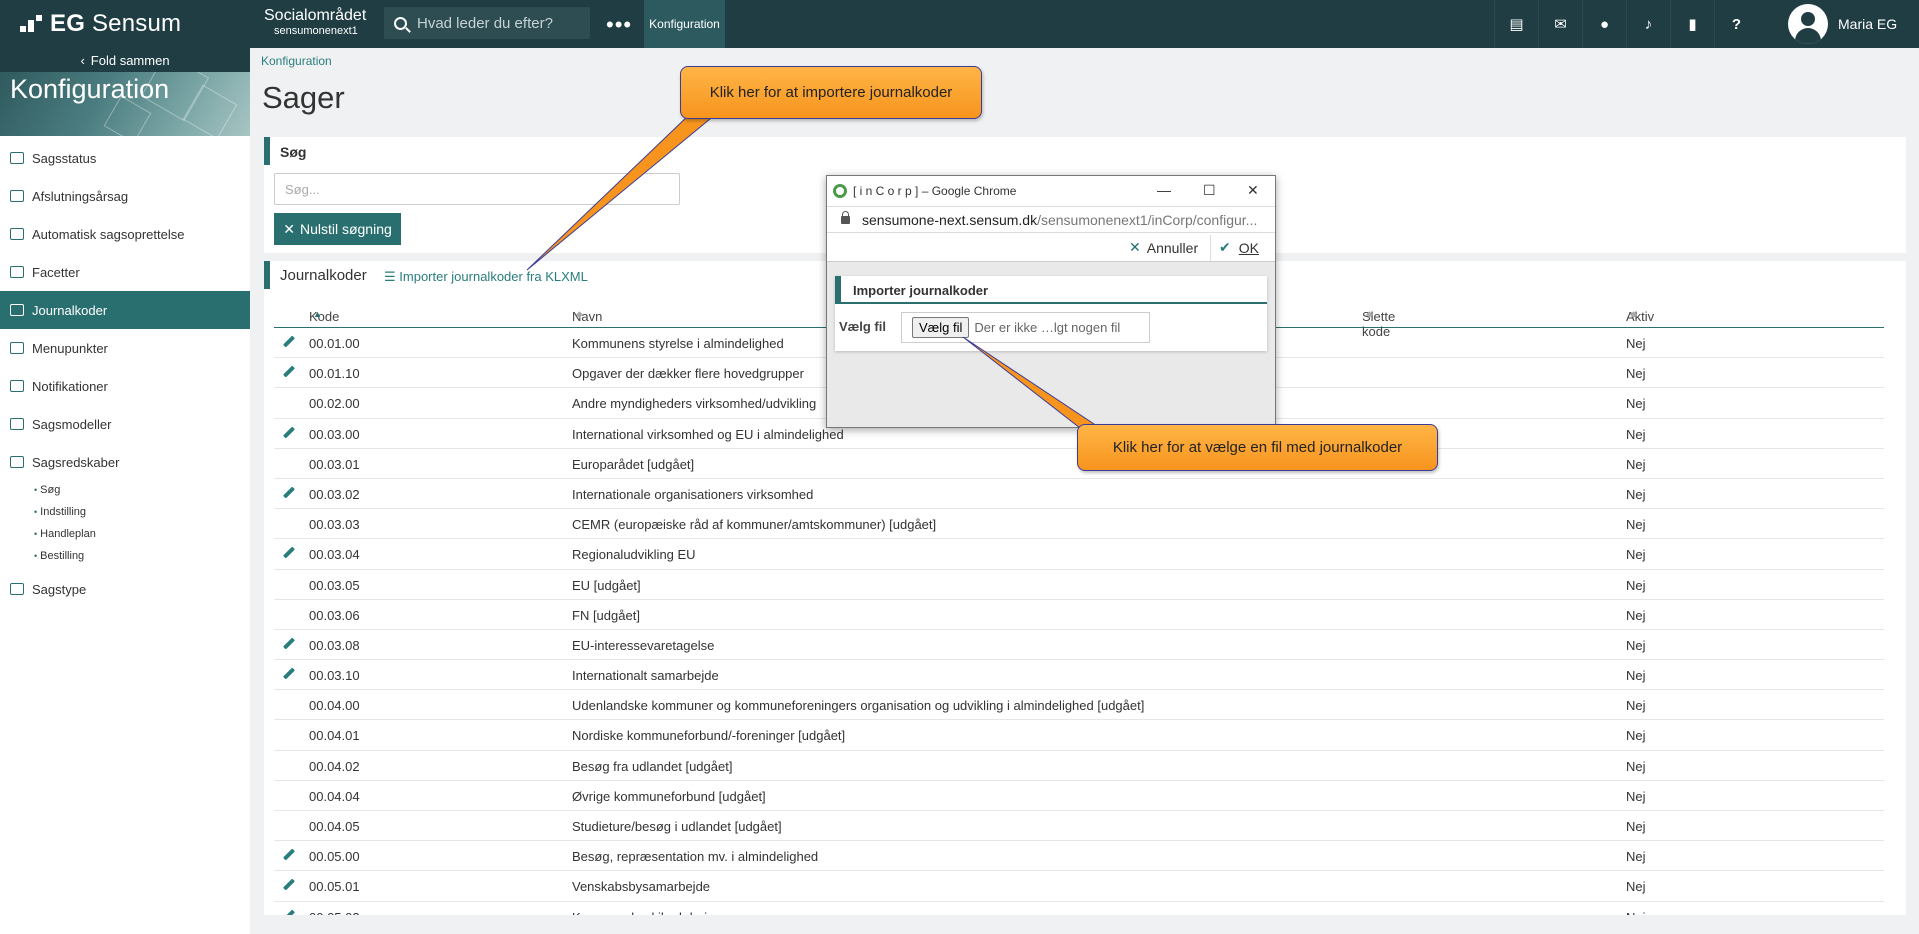 The image size is (1919, 934). I want to click on table-row: 00.03.10 Internationalt samarbejde Nej, so click(1079, 675).